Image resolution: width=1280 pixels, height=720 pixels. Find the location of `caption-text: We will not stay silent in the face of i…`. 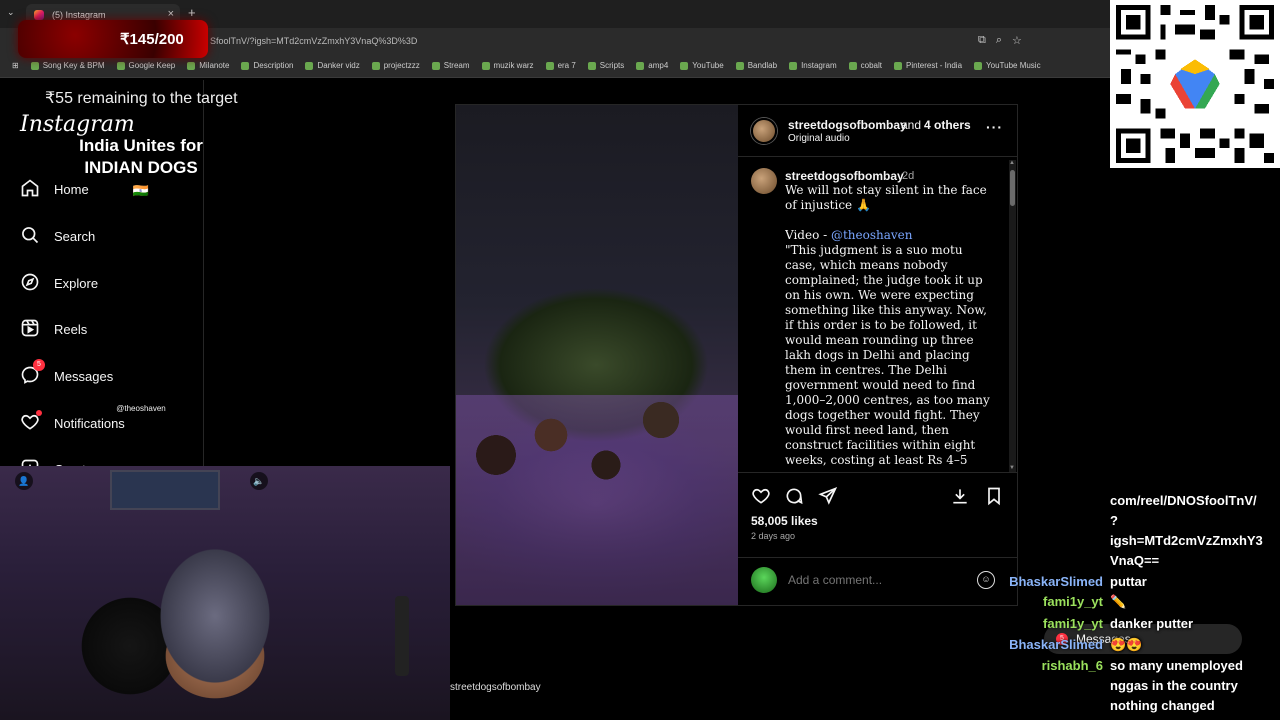

caption-text: We will not stay silent in the face of i… is located at coordinates (891, 326).